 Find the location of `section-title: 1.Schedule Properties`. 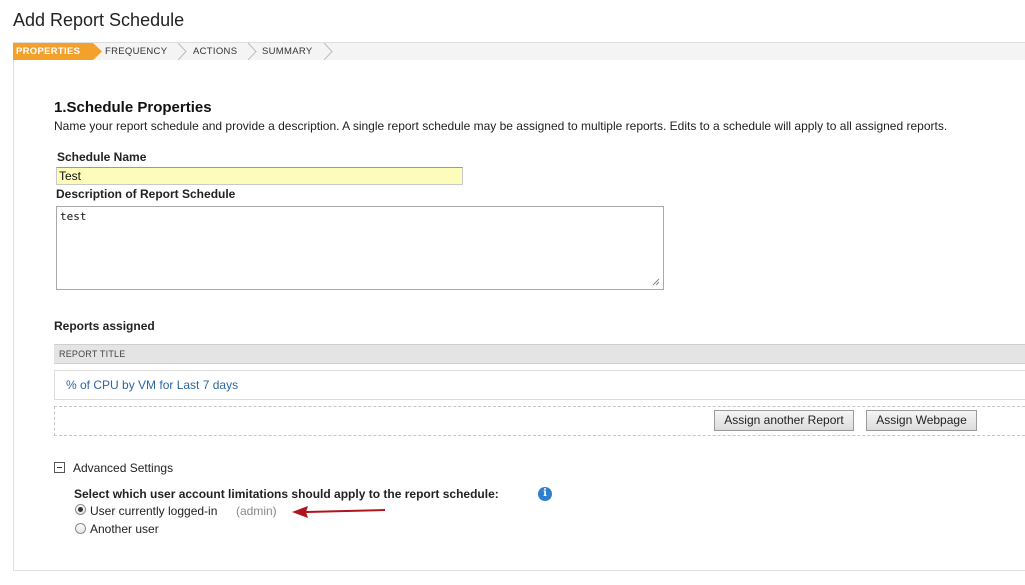

section-title: 1.Schedule Properties is located at coordinates (133, 107).